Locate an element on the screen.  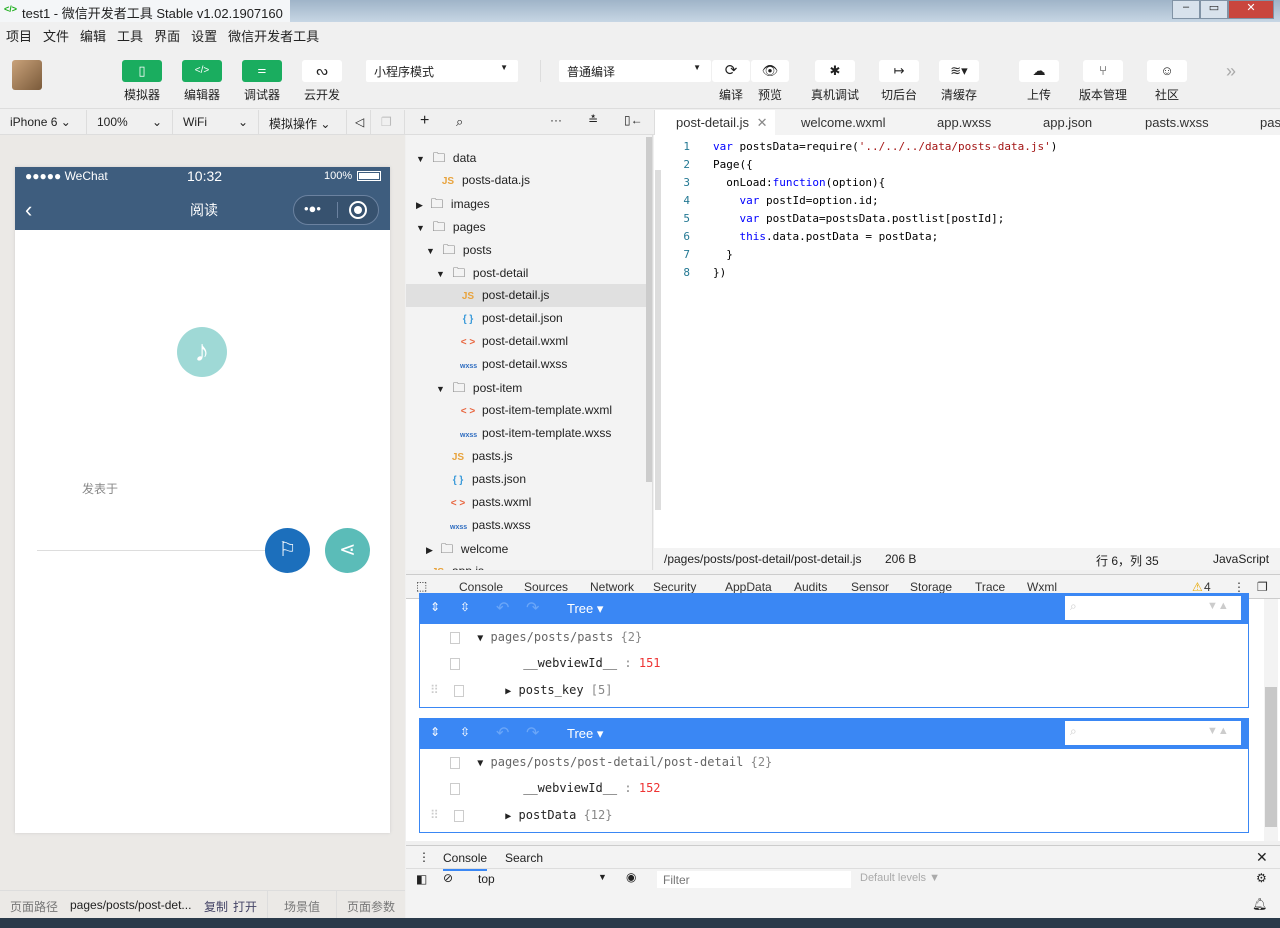
search-nav-icon: ▼▲ is located at coordinates (1218, 606).